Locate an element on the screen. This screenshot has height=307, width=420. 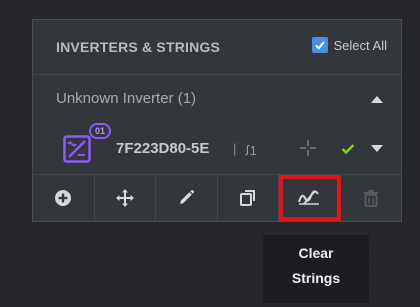
copy-button is located at coordinates (248, 198).